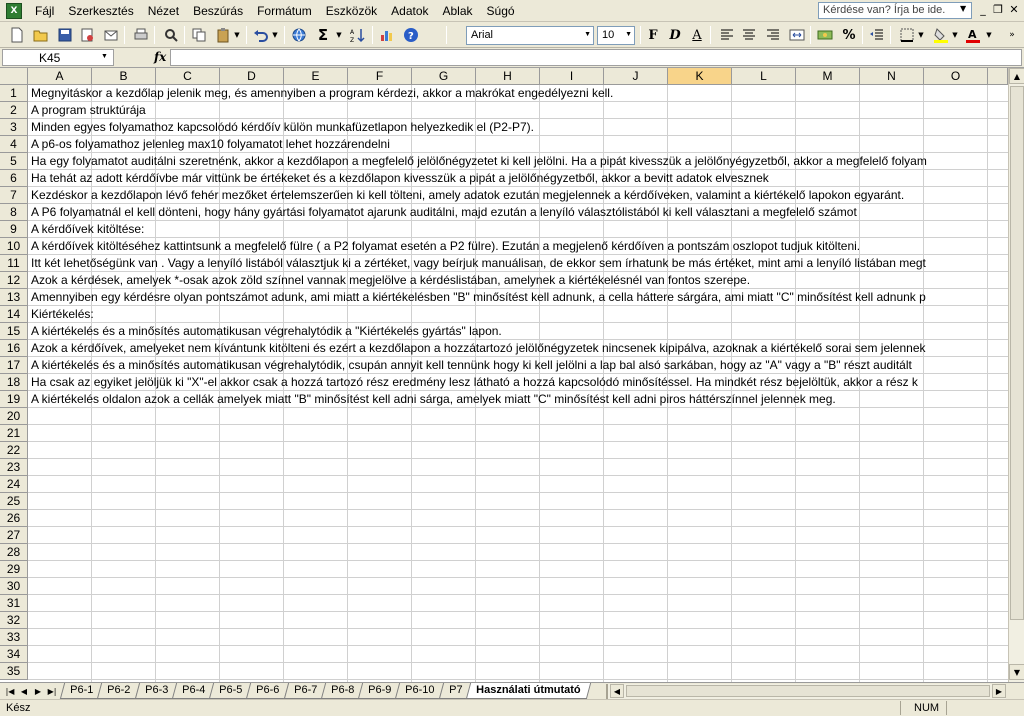  Describe the element at coordinates (387, 35) in the screenshot. I see `chart-wizard-icon` at that location.